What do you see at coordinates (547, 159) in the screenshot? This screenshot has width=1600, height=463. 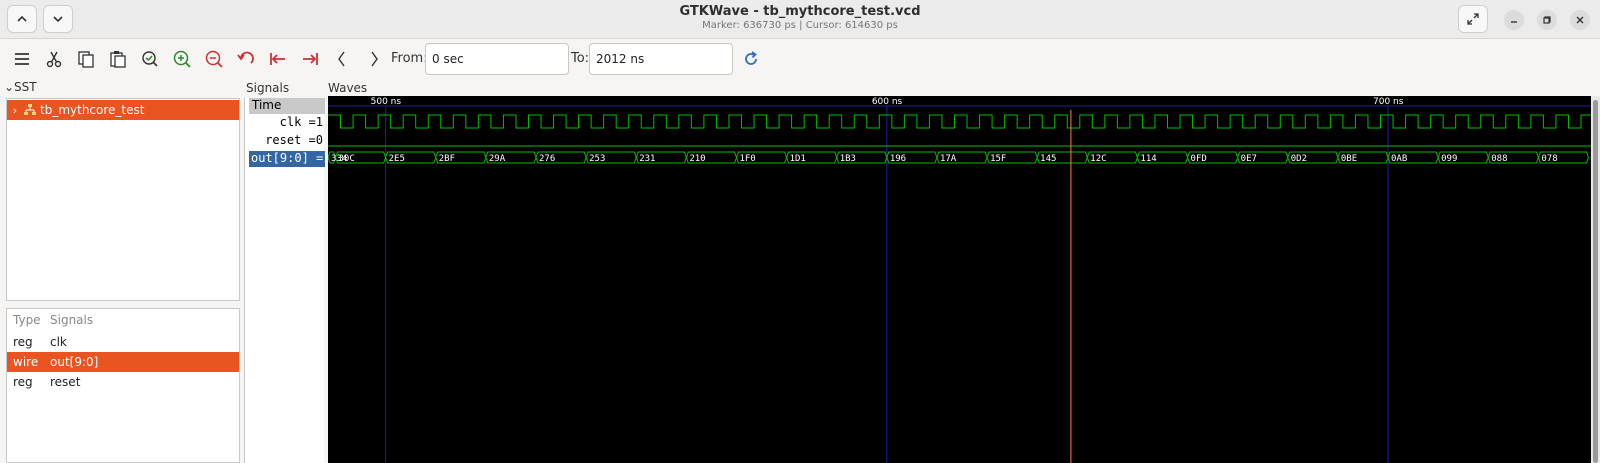 I see `bus-value-label: 276` at bounding box center [547, 159].